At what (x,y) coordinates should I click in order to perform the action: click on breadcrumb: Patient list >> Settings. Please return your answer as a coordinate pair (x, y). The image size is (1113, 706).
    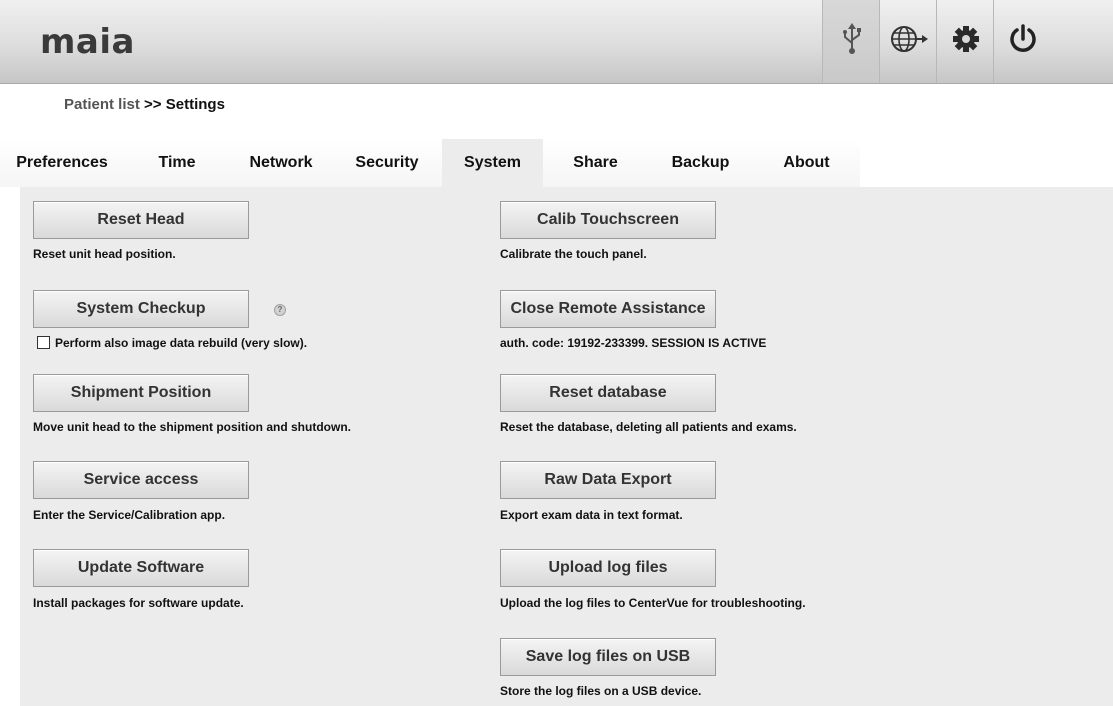
    Looking at the image, I should click on (144, 104).